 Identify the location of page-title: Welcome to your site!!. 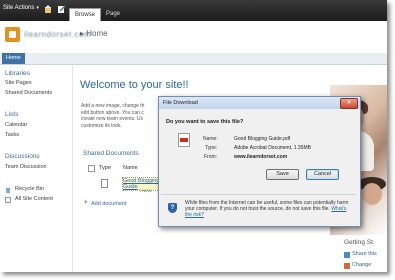
(134, 85).